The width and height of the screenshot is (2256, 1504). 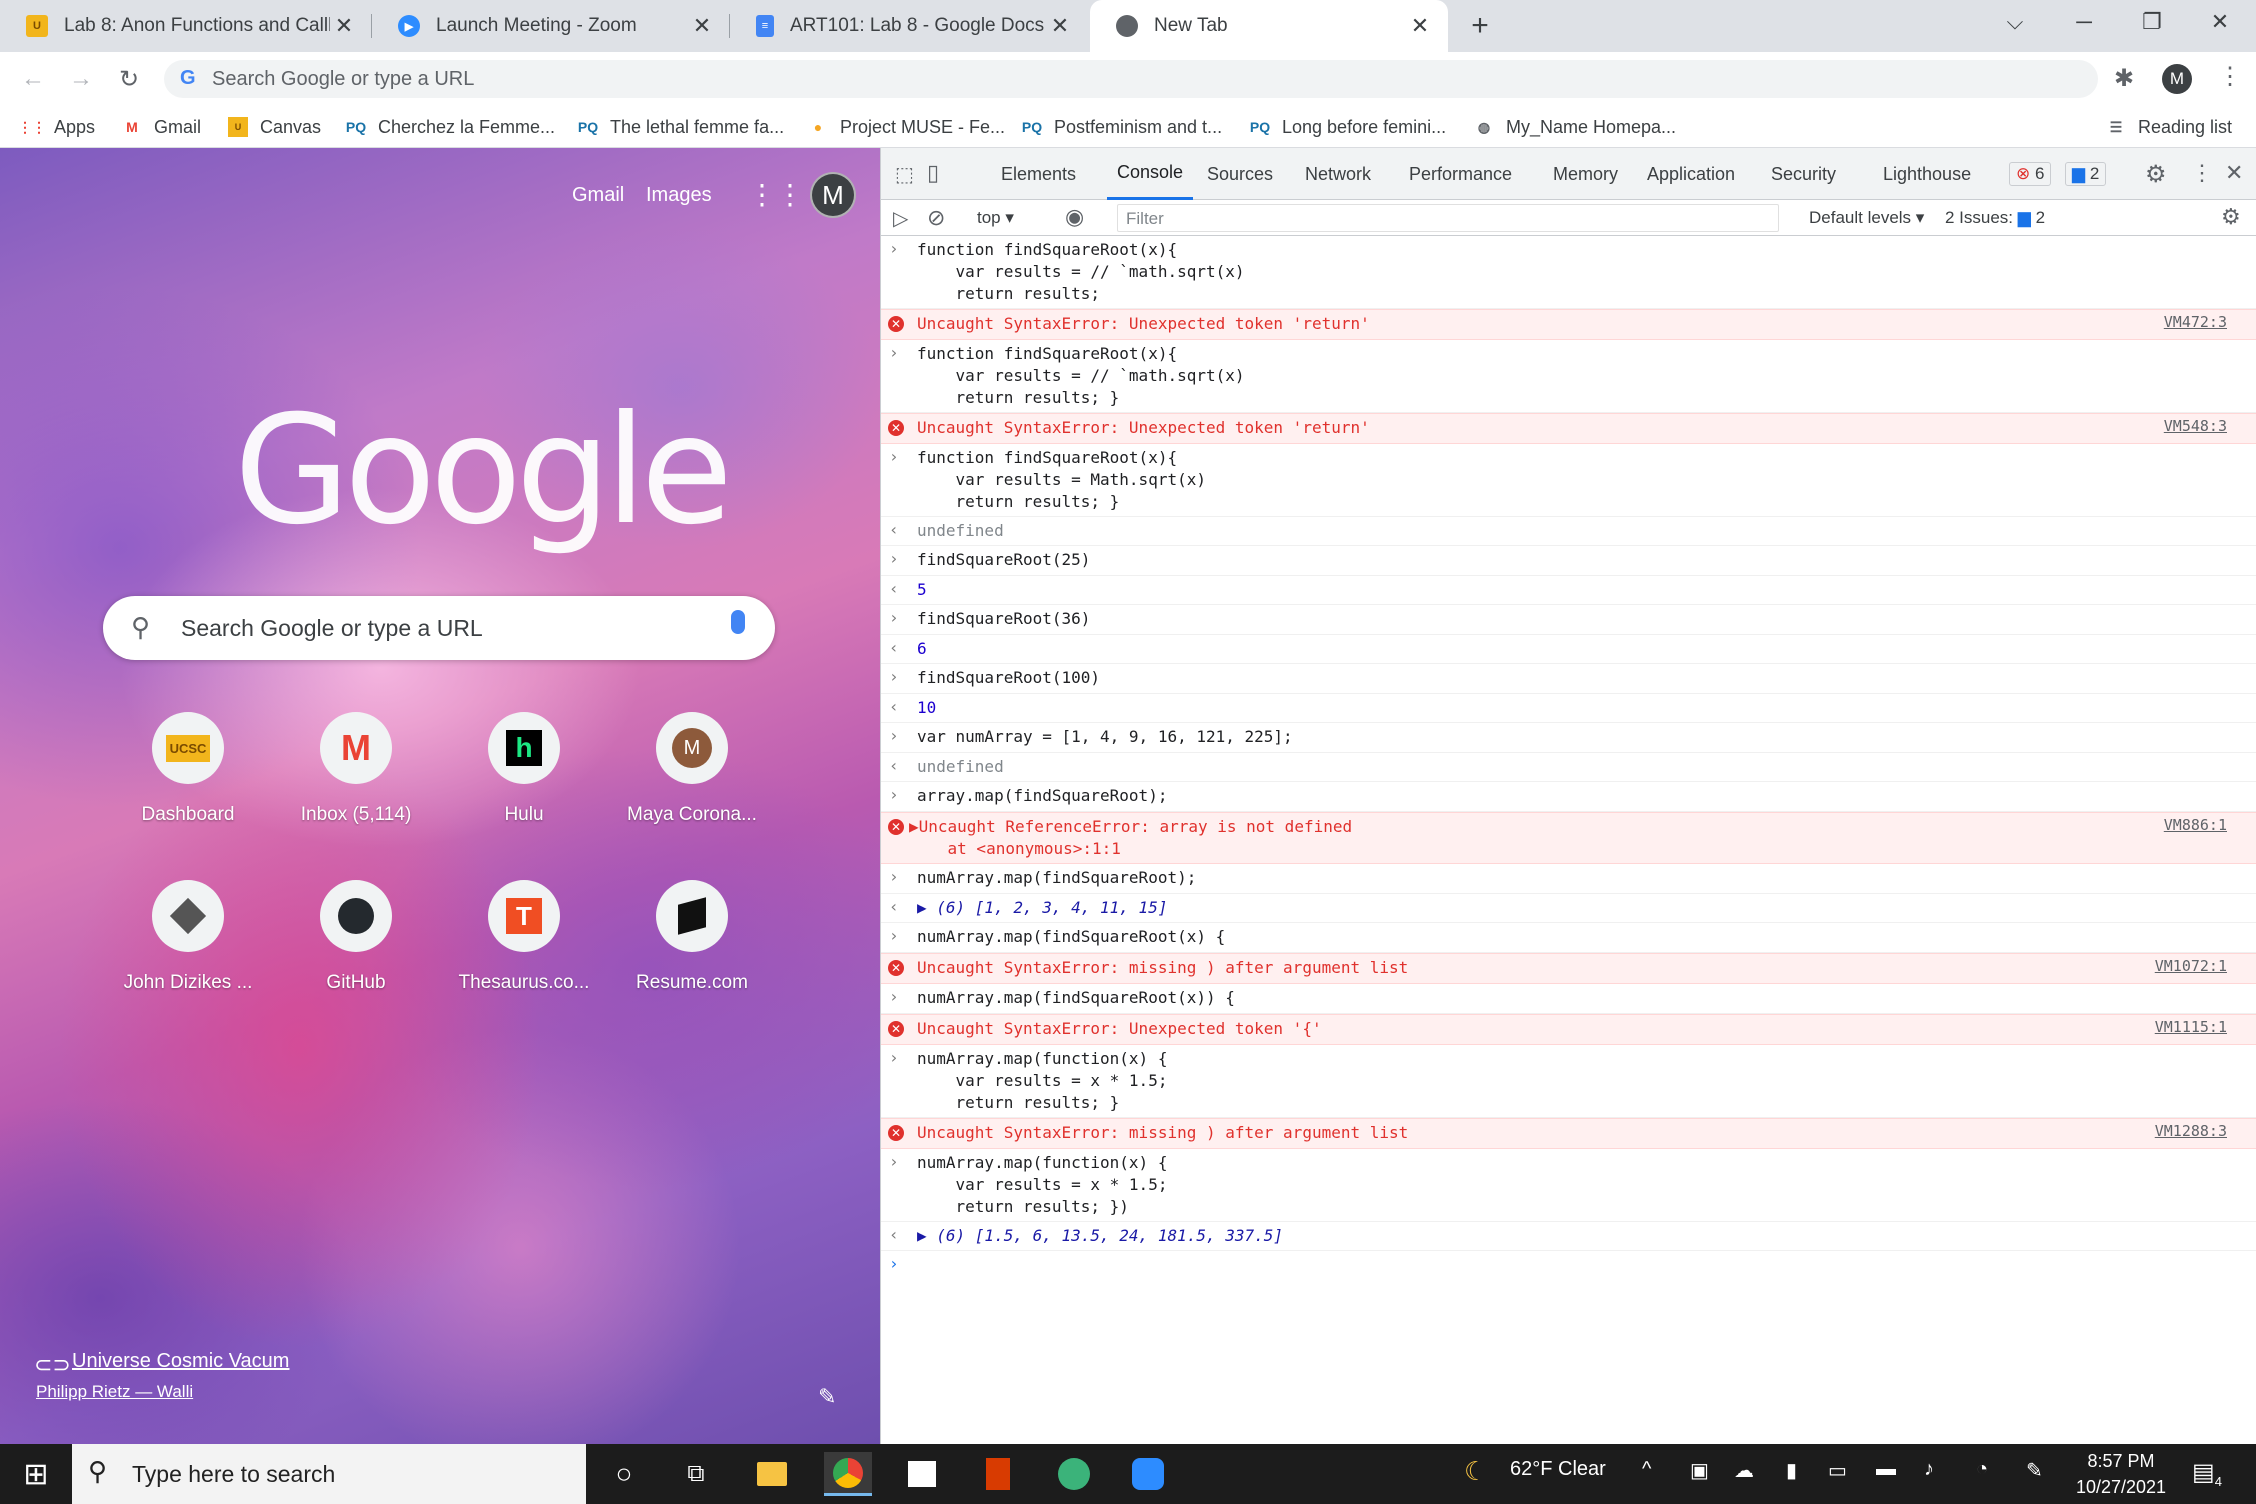 What do you see at coordinates (188, 787) in the screenshot?
I see `shortcut-dashboard: UCSC Dashboard` at bounding box center [188, 787].